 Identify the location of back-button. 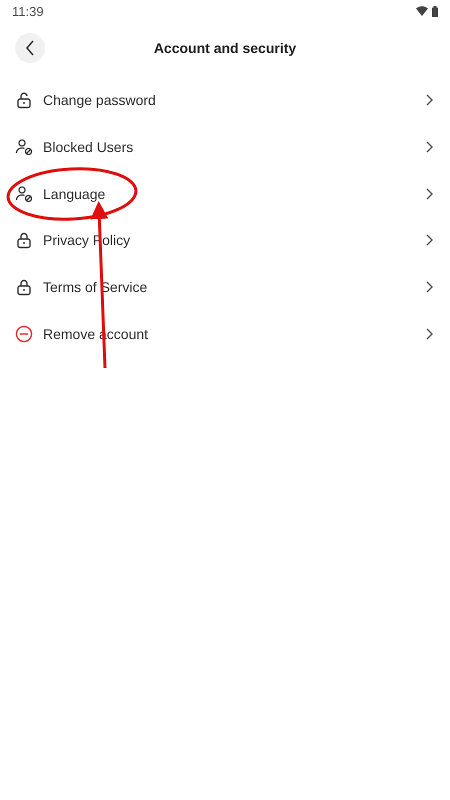
(30, 48).